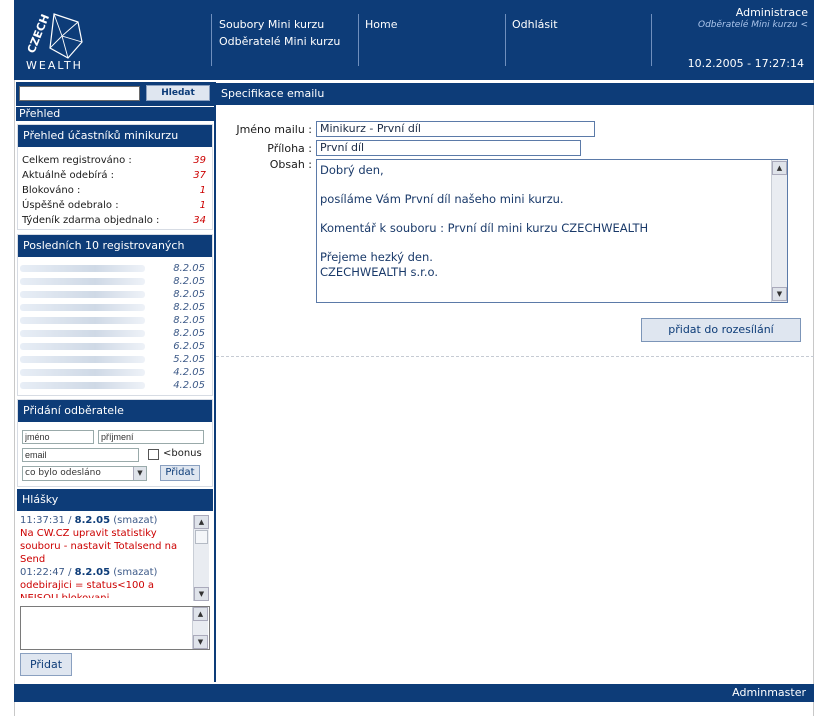 This screenshot has height=716, width=822. What do you see at coordinates (753, 25) in the screenshot?
I see `admin-breadcrumb: Odběratelé Mini kurzu <` at bounding box center [753, 25].